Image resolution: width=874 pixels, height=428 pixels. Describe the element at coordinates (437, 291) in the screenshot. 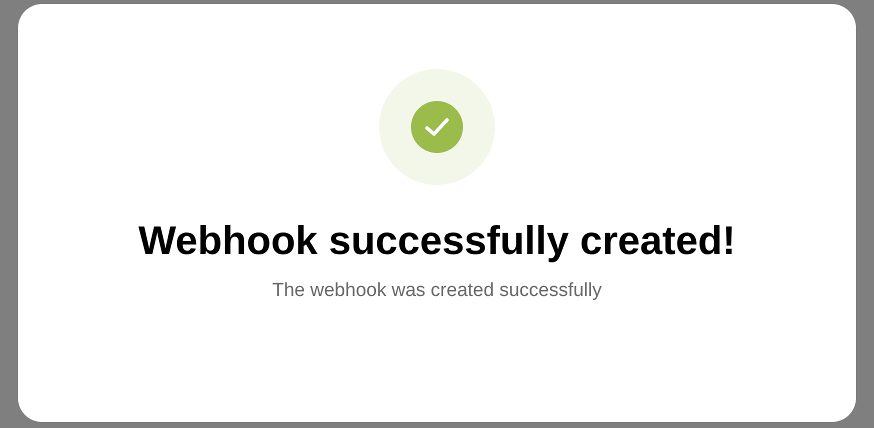

I see `dialog-message: The webhook was created successfully` at that location.